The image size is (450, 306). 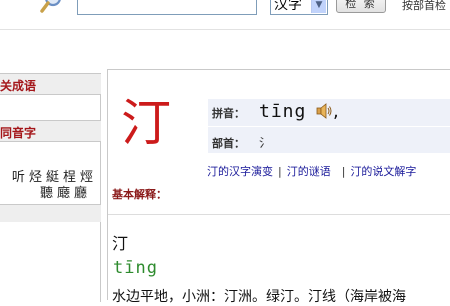 I want to click on related-idioms-box, so click(x=50, y=107).